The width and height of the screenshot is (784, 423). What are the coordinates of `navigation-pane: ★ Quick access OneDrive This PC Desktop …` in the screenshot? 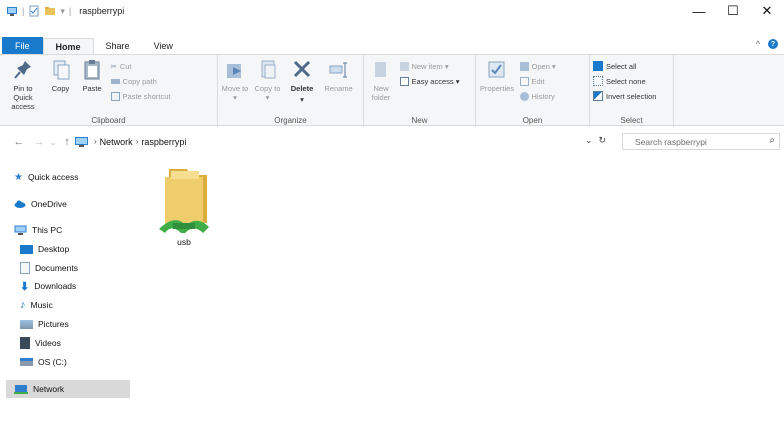 It's located at (67, 291).